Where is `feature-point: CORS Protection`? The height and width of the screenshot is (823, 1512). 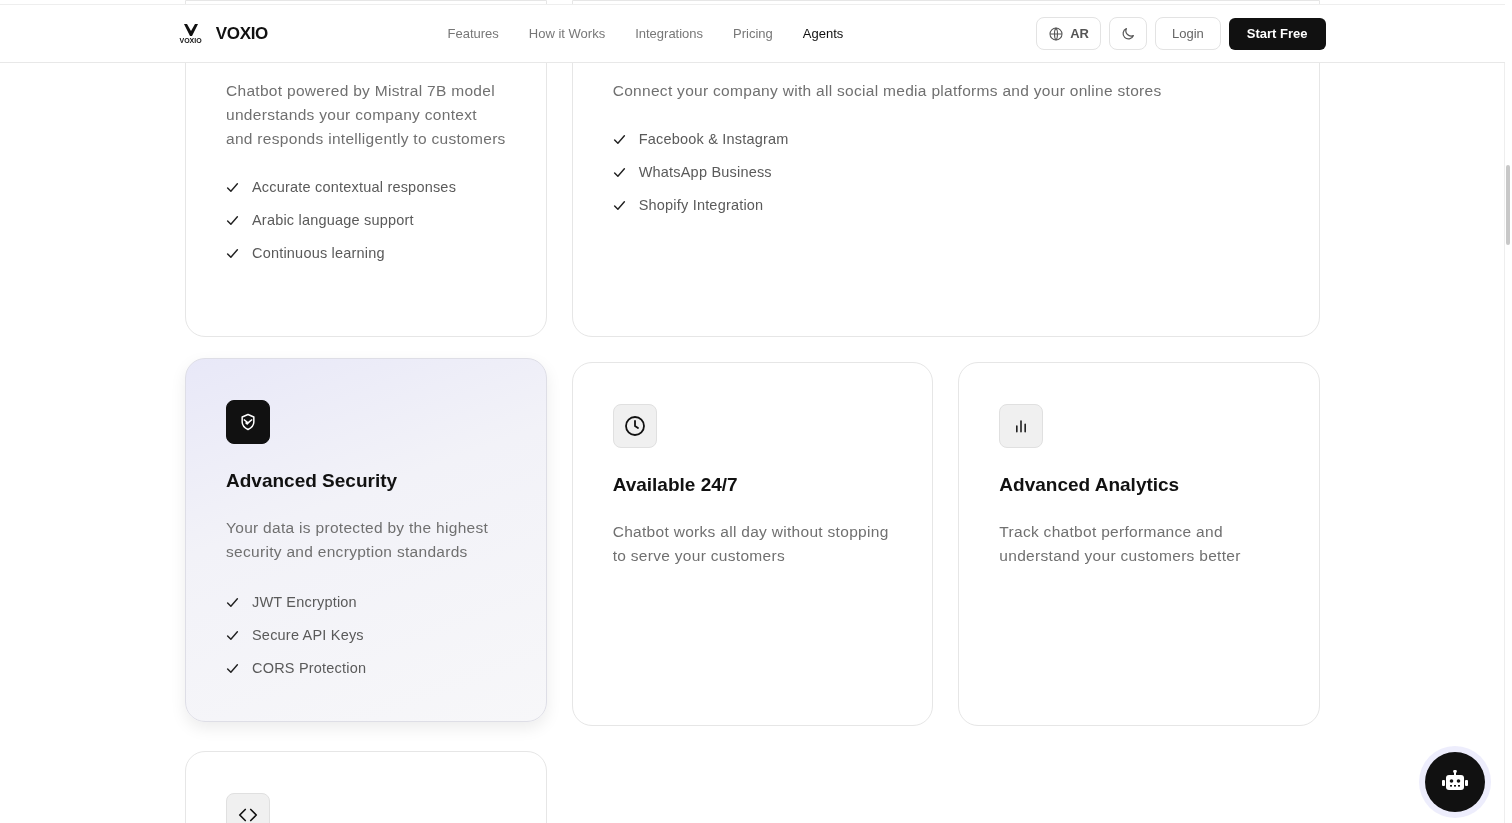 feature-point: CORS Protection is located at coordinates (309, 668).